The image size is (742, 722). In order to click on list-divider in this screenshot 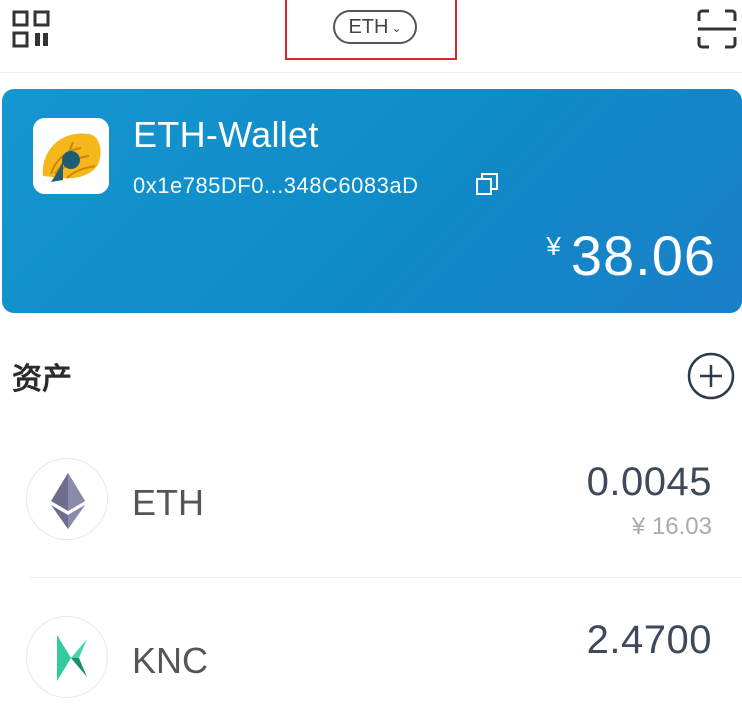, I will do `click(386, 577)`.